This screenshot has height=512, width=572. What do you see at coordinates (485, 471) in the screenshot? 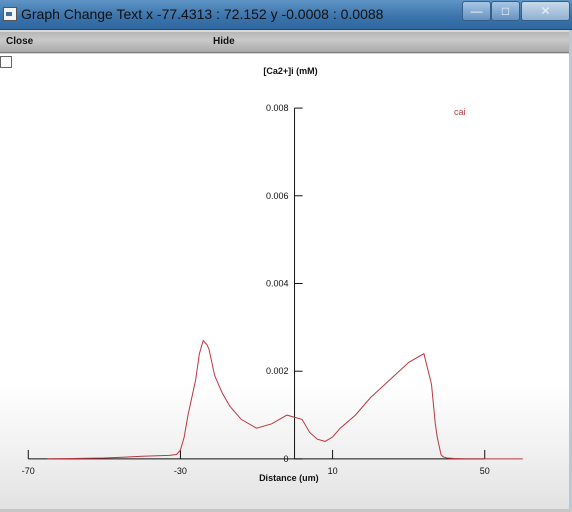
I see `x-tick-label: 50` at bounding box center [485, 471].